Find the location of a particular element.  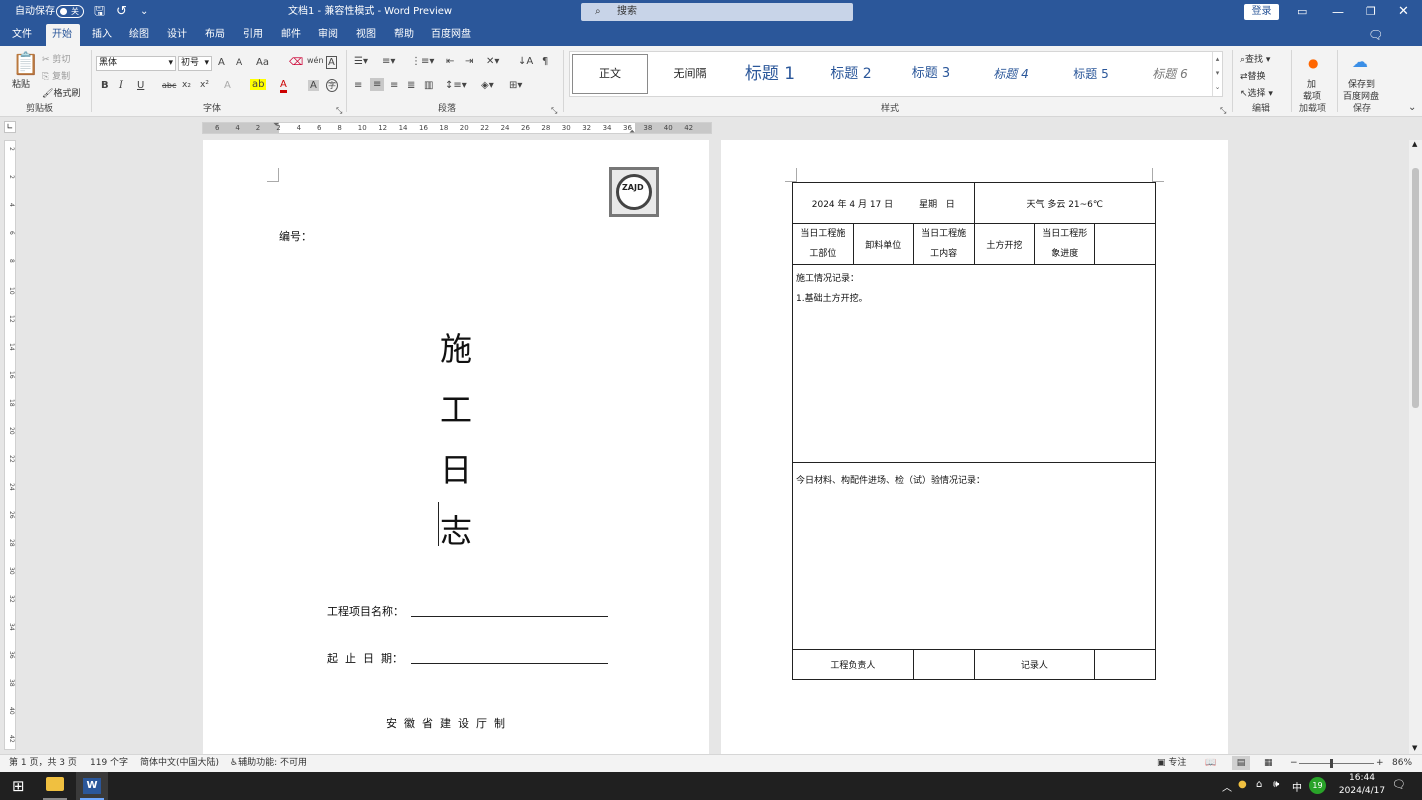

increase-indent-icon: ⇥ is located at coordinates (469, 61).